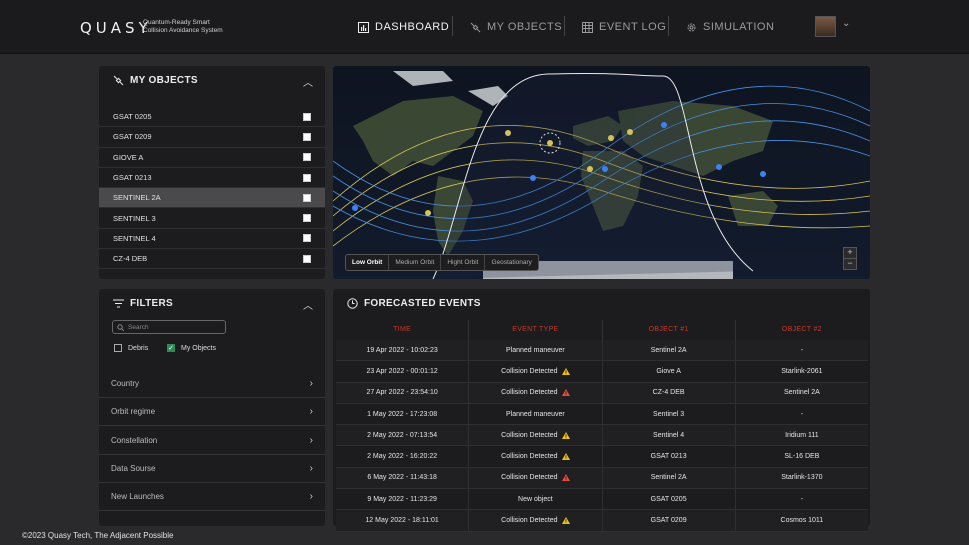 This screenshot has width=969, height=545. What do you see at coordinates (118, 348) in the screenshot?
I see `checkbox-box` at bounding box center [118, 348].